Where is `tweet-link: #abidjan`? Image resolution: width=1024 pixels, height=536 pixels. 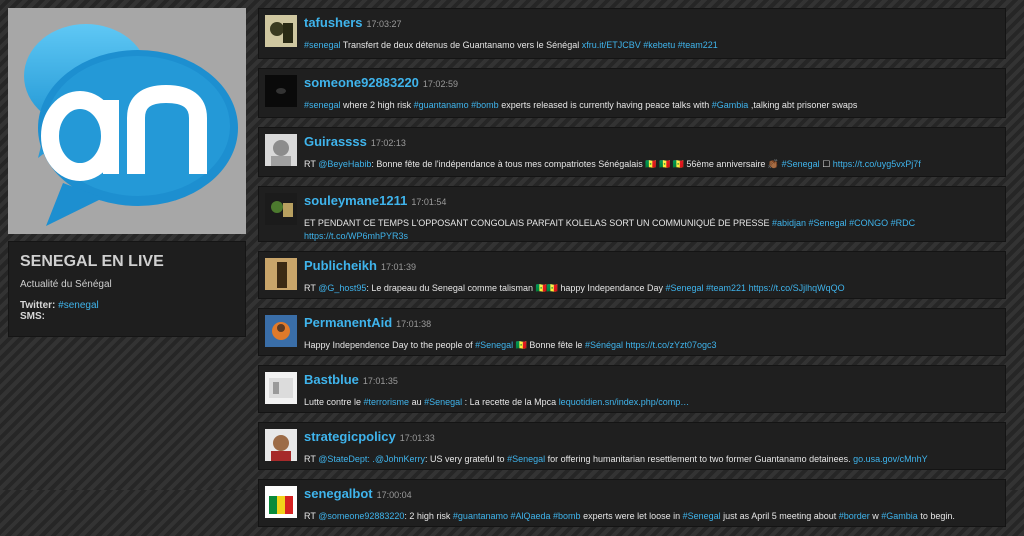 tweet-link: #abidjan is located at coordinates (789, 223).